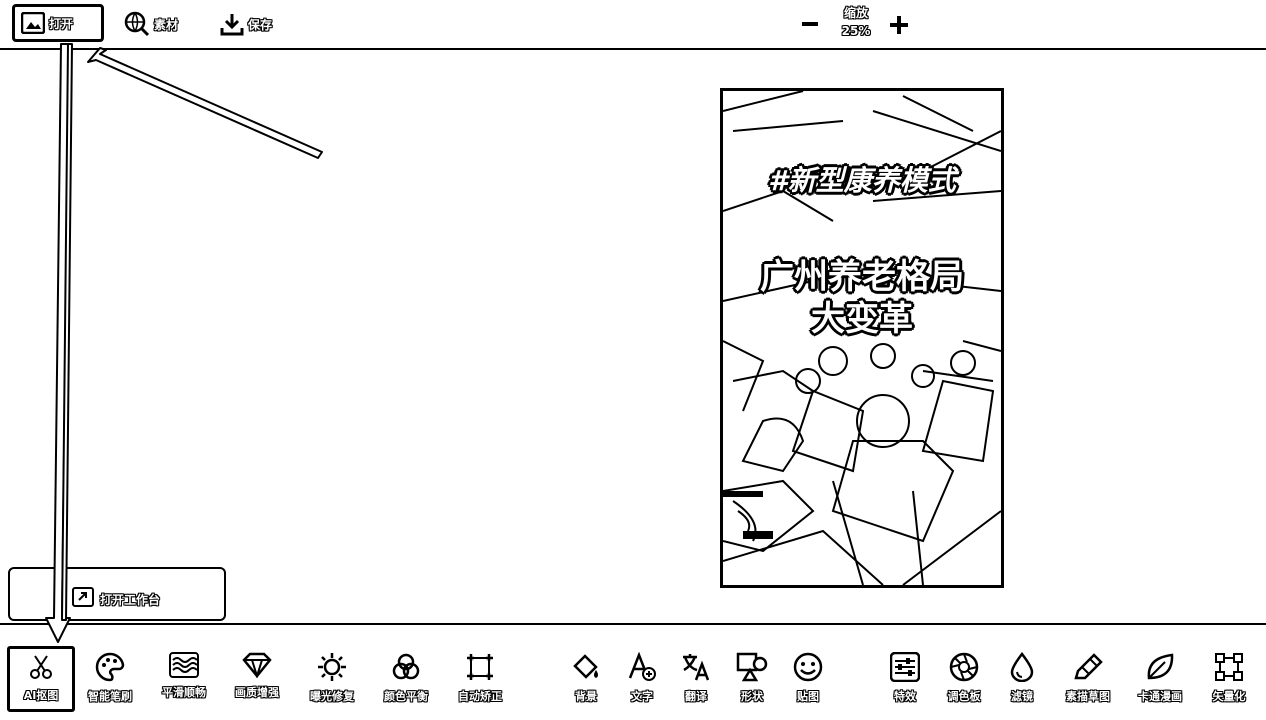  Describe the element at coordinates (855, 13) in the screenshot. I see `zoom-label: 缩放` at that location.